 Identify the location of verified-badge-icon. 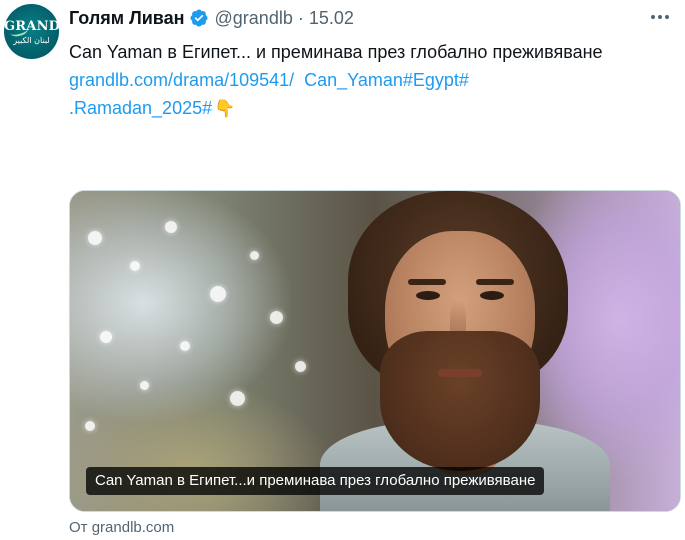
(199, 18).